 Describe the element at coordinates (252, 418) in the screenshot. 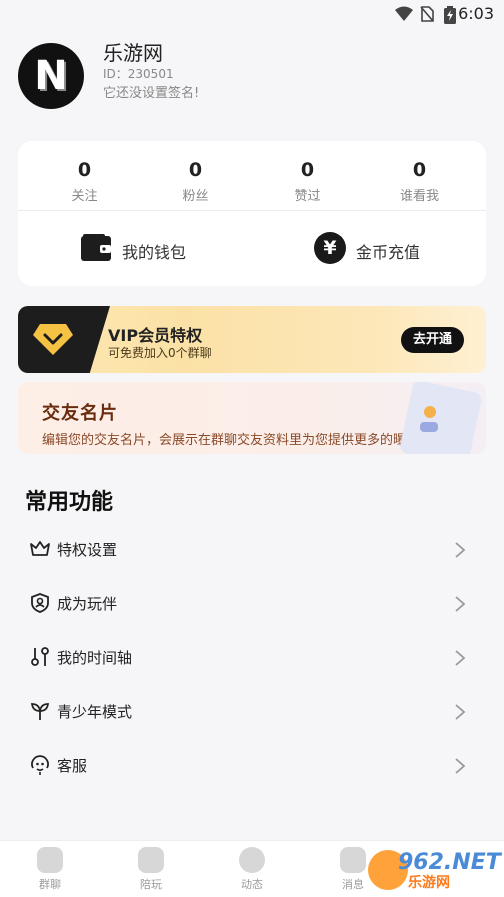

I see `friend-card-banner: 交友名片 编辑您的交友名片，会展示在群聊交友资料里为您提供更多的曝光` at that location.